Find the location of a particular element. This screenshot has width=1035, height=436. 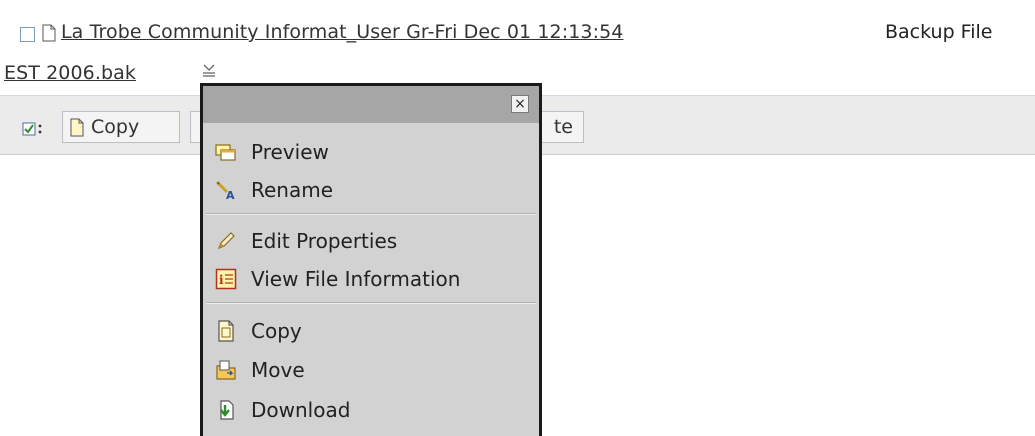

svg-text: A is located at coordinates (230, 195).